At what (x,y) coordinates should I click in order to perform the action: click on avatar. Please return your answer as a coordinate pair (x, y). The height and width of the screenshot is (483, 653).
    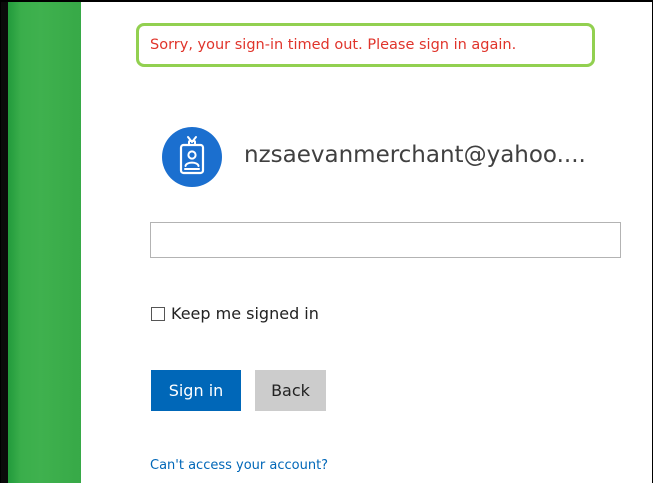
    Looking at the image, I should click on (192, 157).